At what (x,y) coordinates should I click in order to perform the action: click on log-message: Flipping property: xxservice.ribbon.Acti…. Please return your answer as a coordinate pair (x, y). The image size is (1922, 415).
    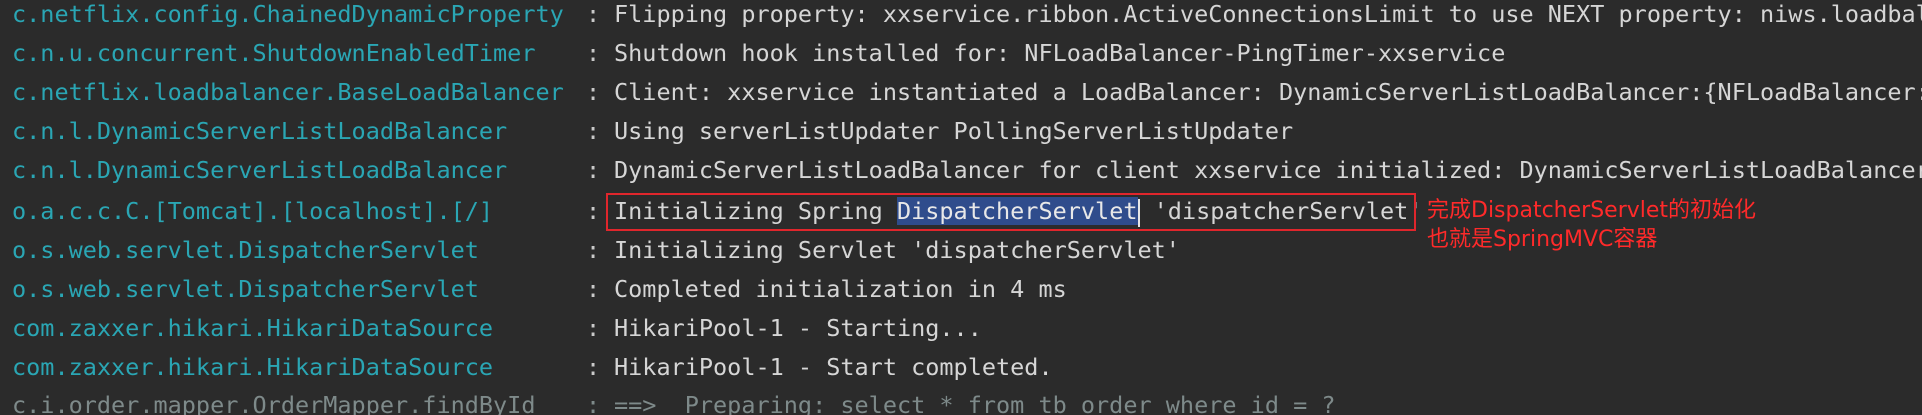
    Looking at the image, I should click on (1268, 14).